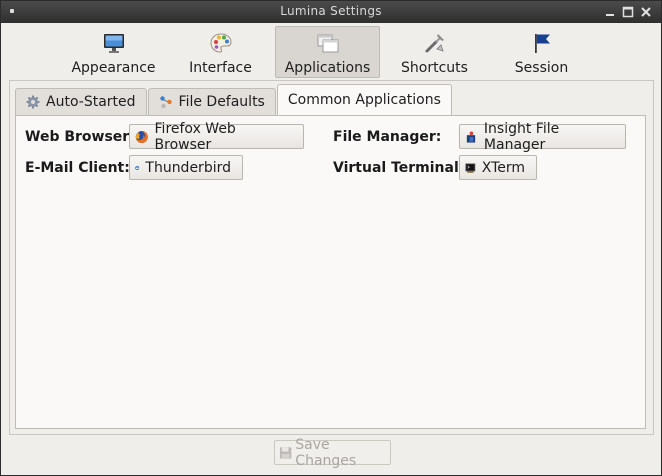 This screenshot has height=476, width=662. Describe the element at coordinates (77, 168) in the screenshot. I see `email-client-label: E-Mail Client:` at that location.